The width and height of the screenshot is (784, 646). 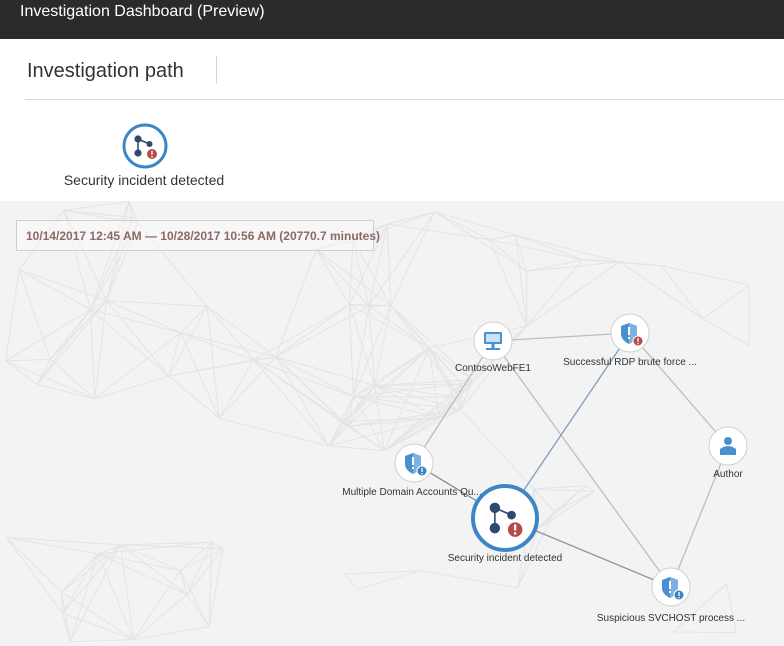 I want to click on graph-node-author: Author, so click(x=728, y=453).